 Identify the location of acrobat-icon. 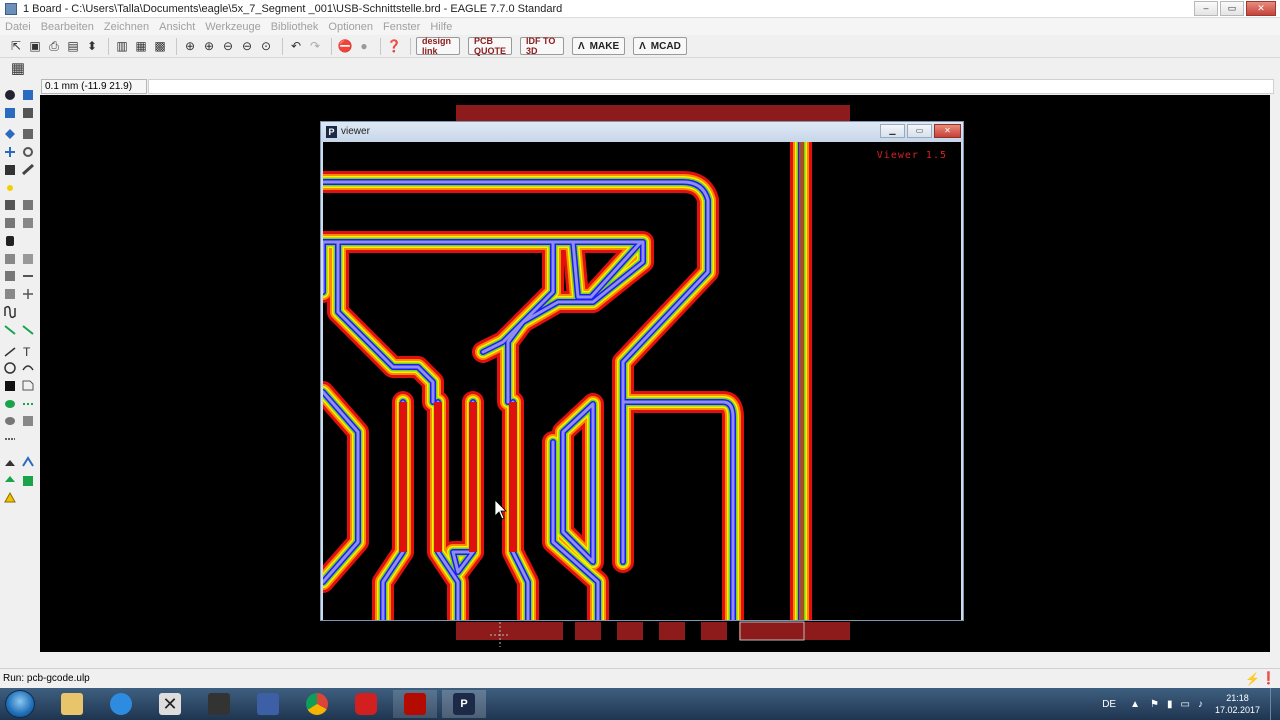
(415, 704).